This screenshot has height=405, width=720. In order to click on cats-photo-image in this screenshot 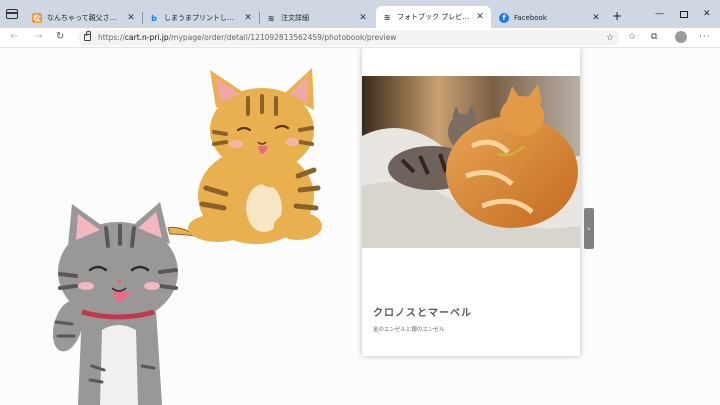, I will do `click(471, 162)`.